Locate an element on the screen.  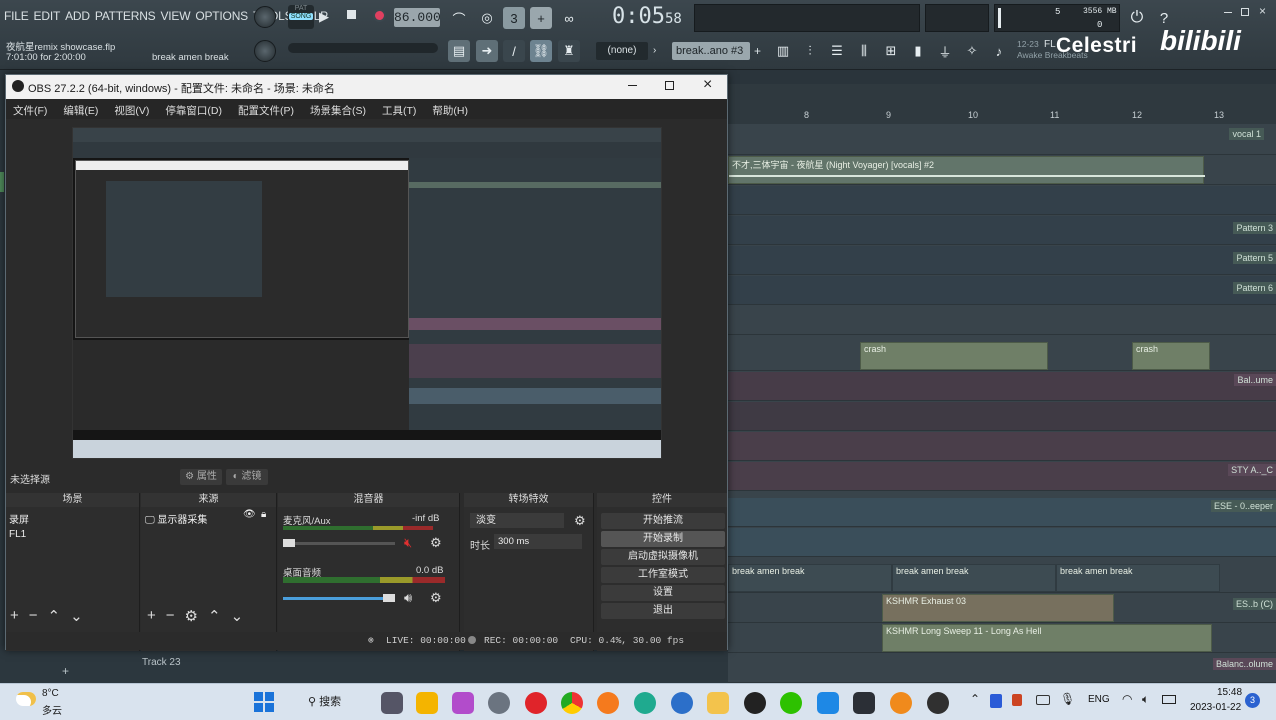
studio-mode-button: 工作室模式 is located at coordinates (663, 575).